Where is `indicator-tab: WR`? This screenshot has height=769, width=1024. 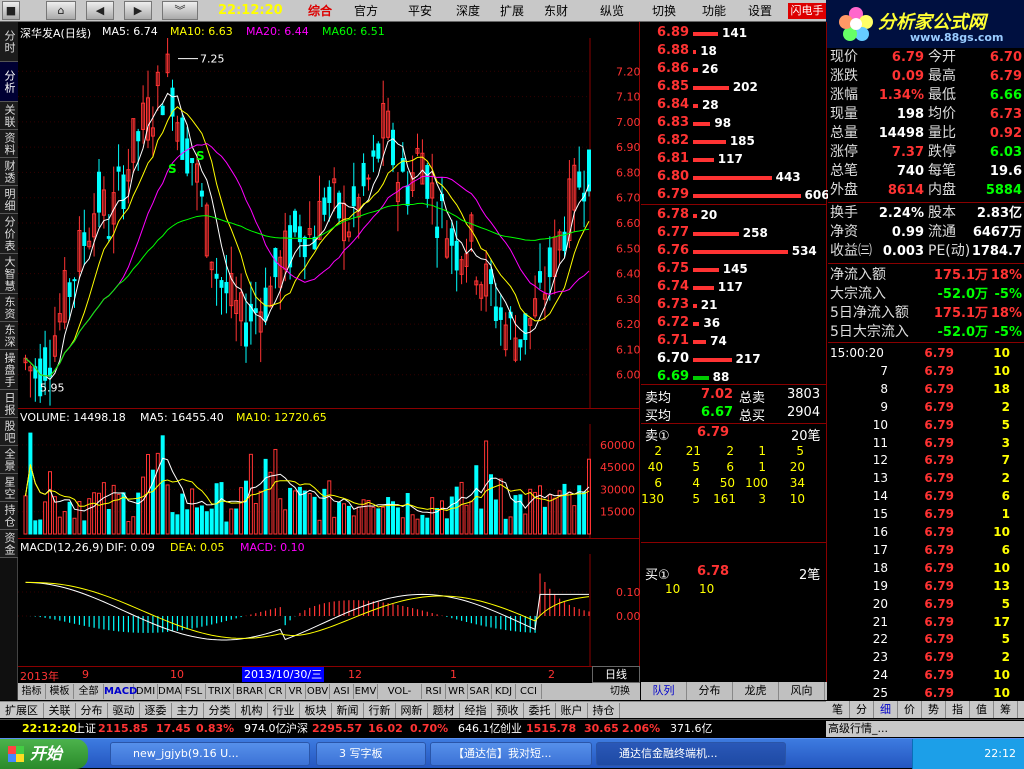
indicator-tab: WR is located at coordinates (457, 691).